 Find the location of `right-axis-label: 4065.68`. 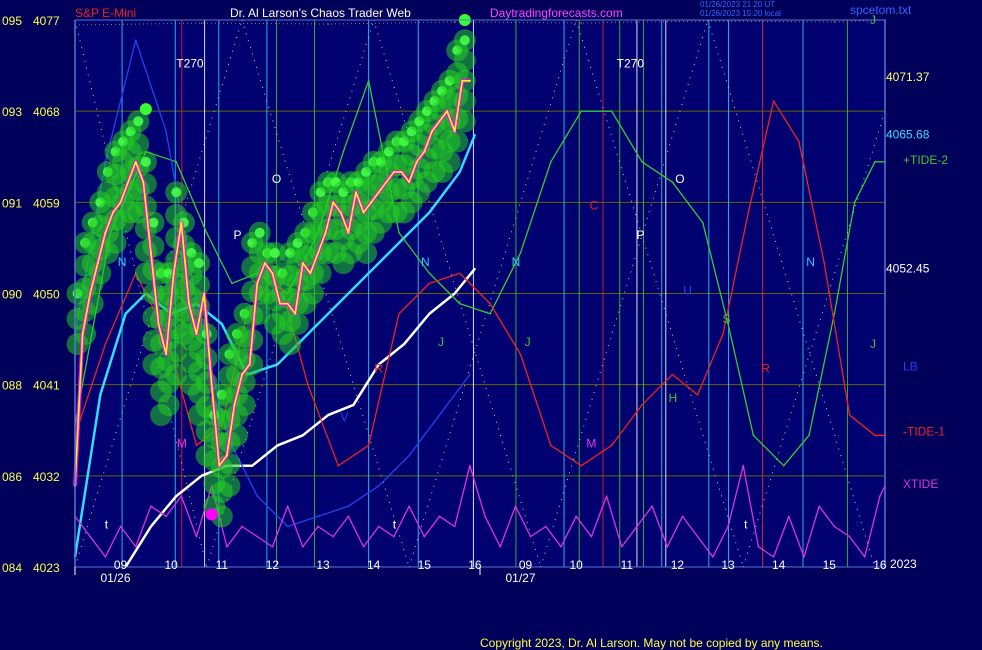

right-axis-label: 4065.68 is located at coordinates (908, 135).